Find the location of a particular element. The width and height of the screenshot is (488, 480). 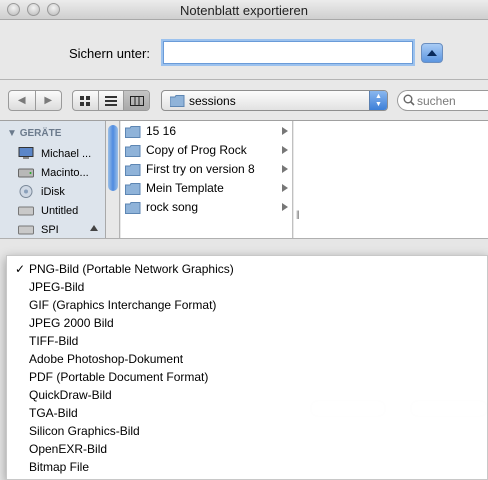

sidebar-item-spi: SPI is located at coordinates (56, 230).